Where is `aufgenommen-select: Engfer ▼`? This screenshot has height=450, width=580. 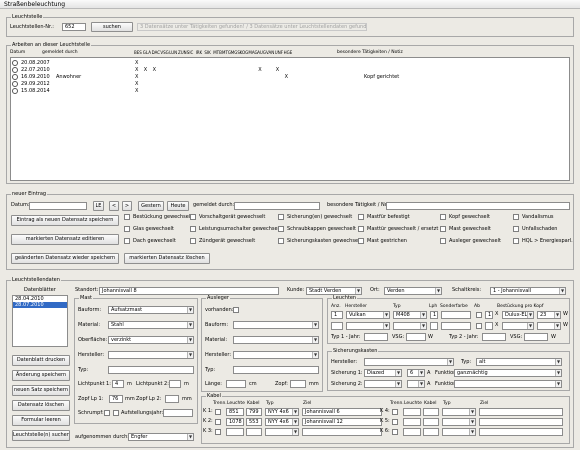
aufgenommen-select: Engfer ▼ is located at coordinates (161, 437).